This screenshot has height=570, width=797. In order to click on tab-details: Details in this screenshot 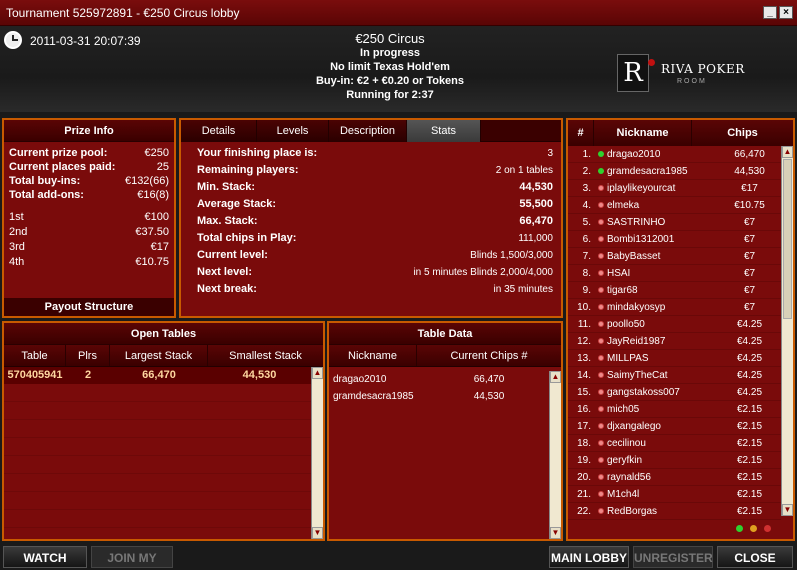, I will do `click(219, 131)`.